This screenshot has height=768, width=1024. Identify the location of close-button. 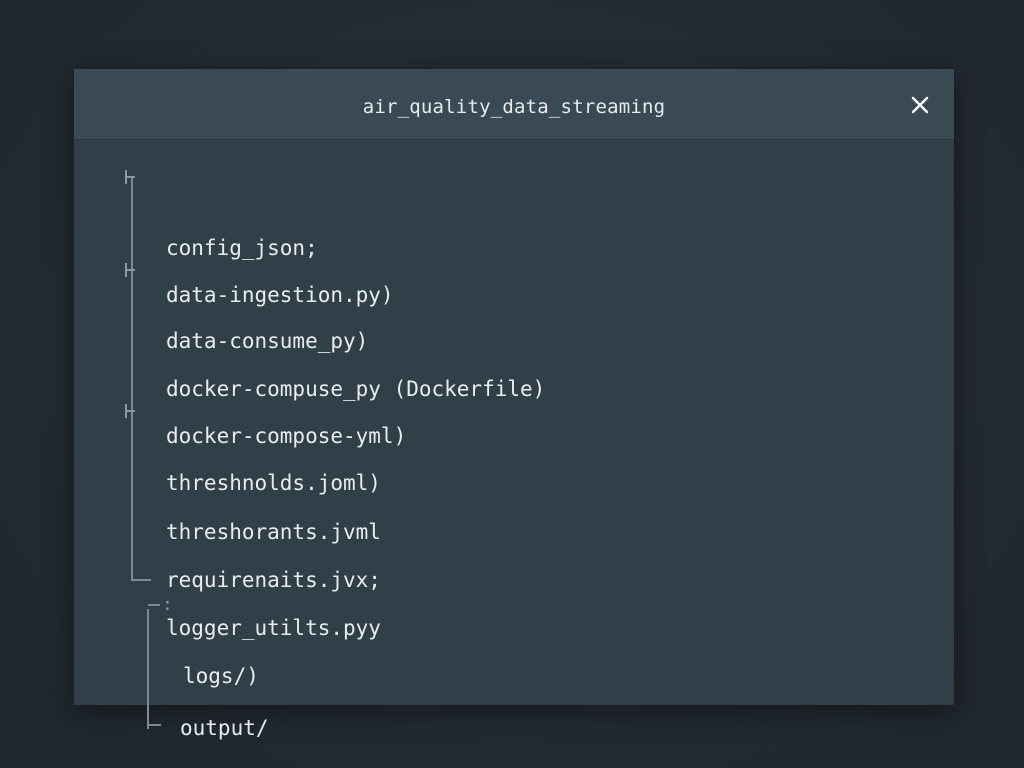
(920, 105).